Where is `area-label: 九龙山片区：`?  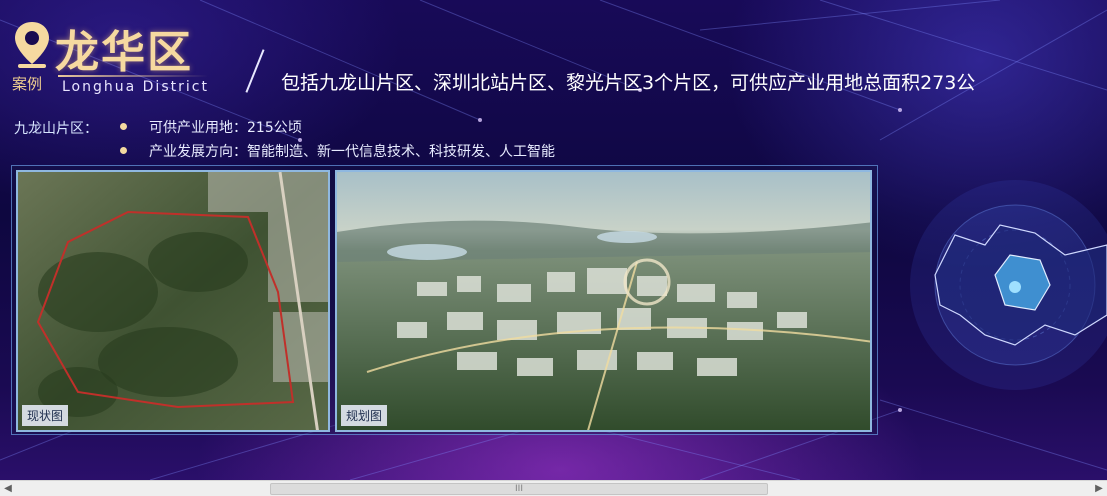
area-label: 九龙山片区： is located at coordinates (56, 129).